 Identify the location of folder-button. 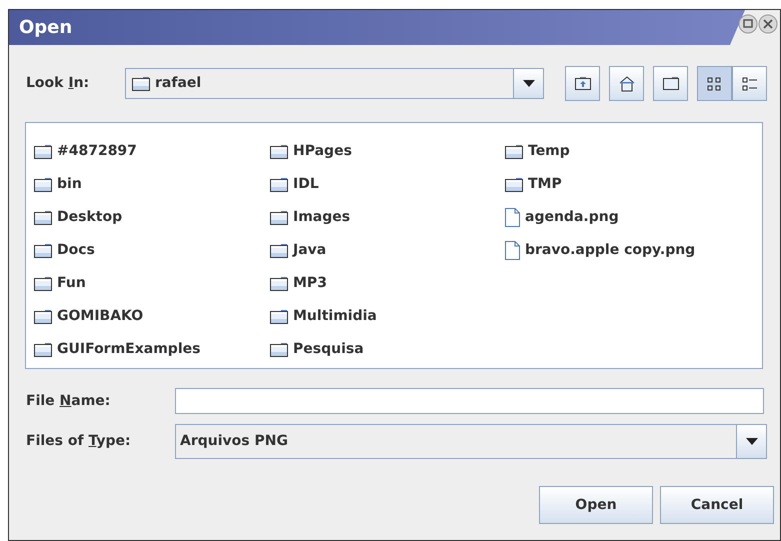
(670, 83).